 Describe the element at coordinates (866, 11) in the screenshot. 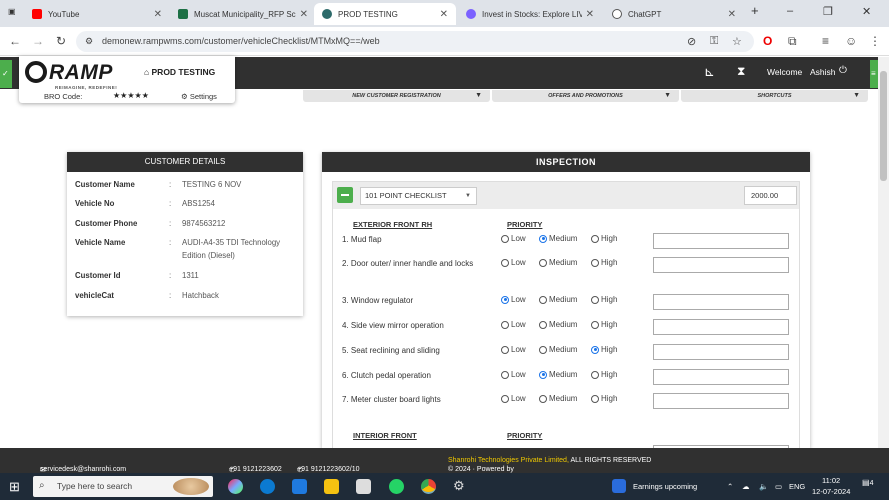

I see `close-window-icon: ✕` at that location.